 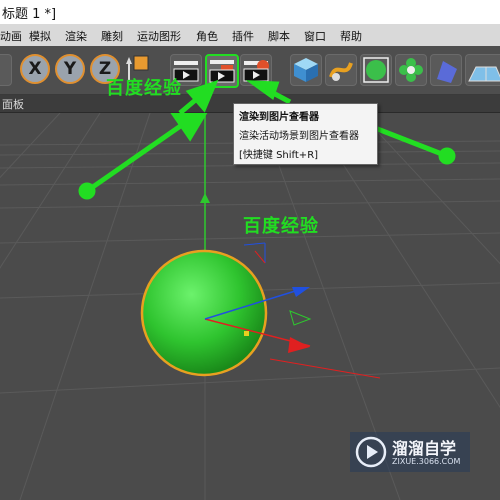 I want to click on tooltip-title: 渲染到图片查看器, so click(x=279, y=117).